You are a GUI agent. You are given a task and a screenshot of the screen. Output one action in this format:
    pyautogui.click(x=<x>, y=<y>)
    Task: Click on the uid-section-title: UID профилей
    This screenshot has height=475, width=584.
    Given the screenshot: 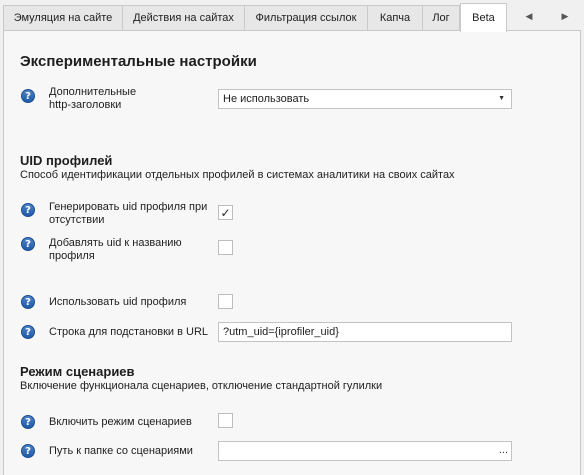 What is the action you would take?
    pyautogui.click(x=66, y=160)
    